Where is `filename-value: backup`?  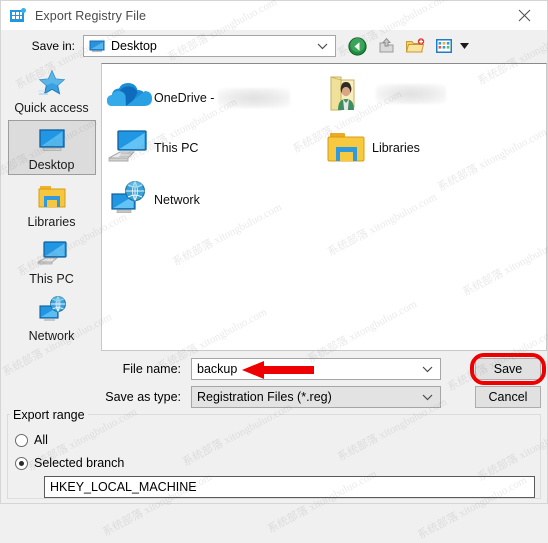 filename-value: backup is located at coordinates (217, 369).